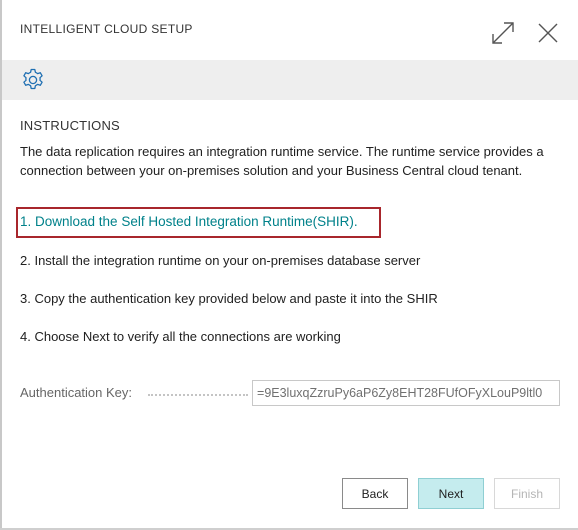 The image size is (578, 530). I want to click on next-button: Next, so click(451, 493).